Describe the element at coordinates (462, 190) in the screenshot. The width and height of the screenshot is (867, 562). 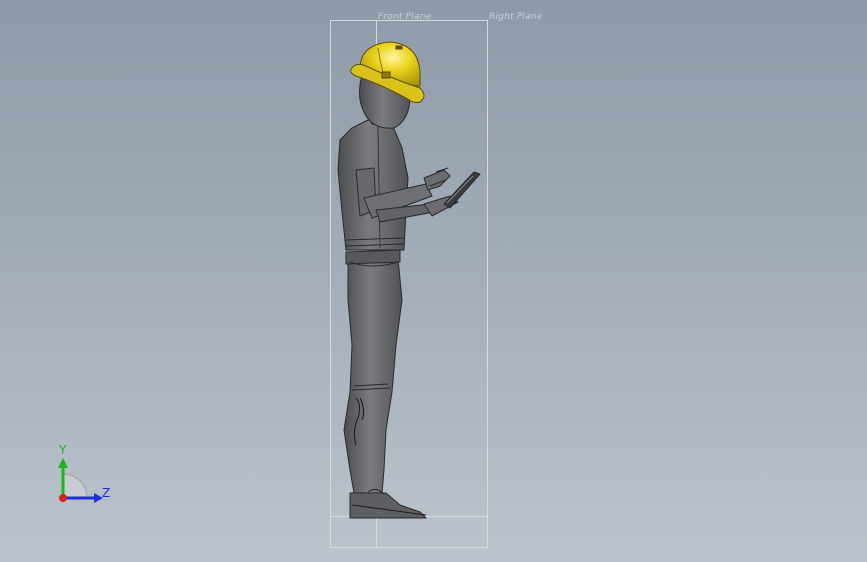
I see `tablet` at that location.